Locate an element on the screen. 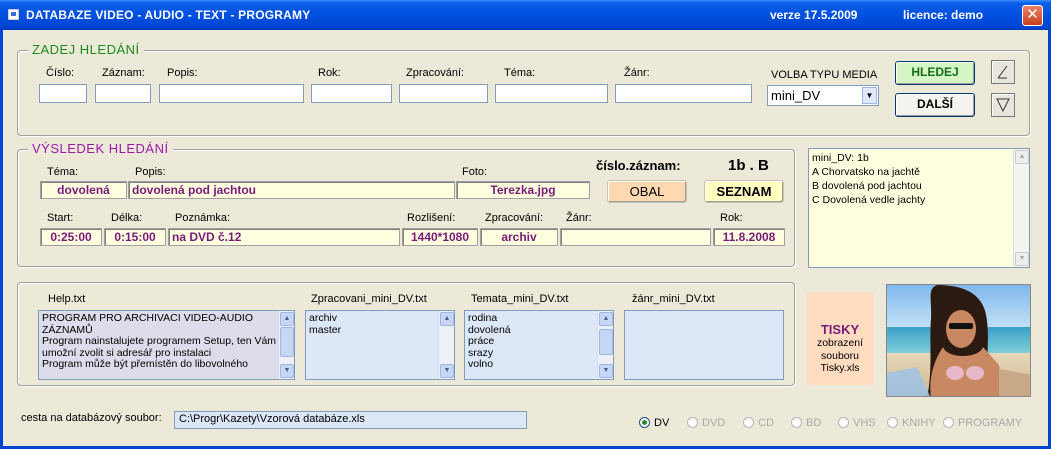 This screenshot has width=1051, height=449. app-icon is located at coordinates (13, 14).